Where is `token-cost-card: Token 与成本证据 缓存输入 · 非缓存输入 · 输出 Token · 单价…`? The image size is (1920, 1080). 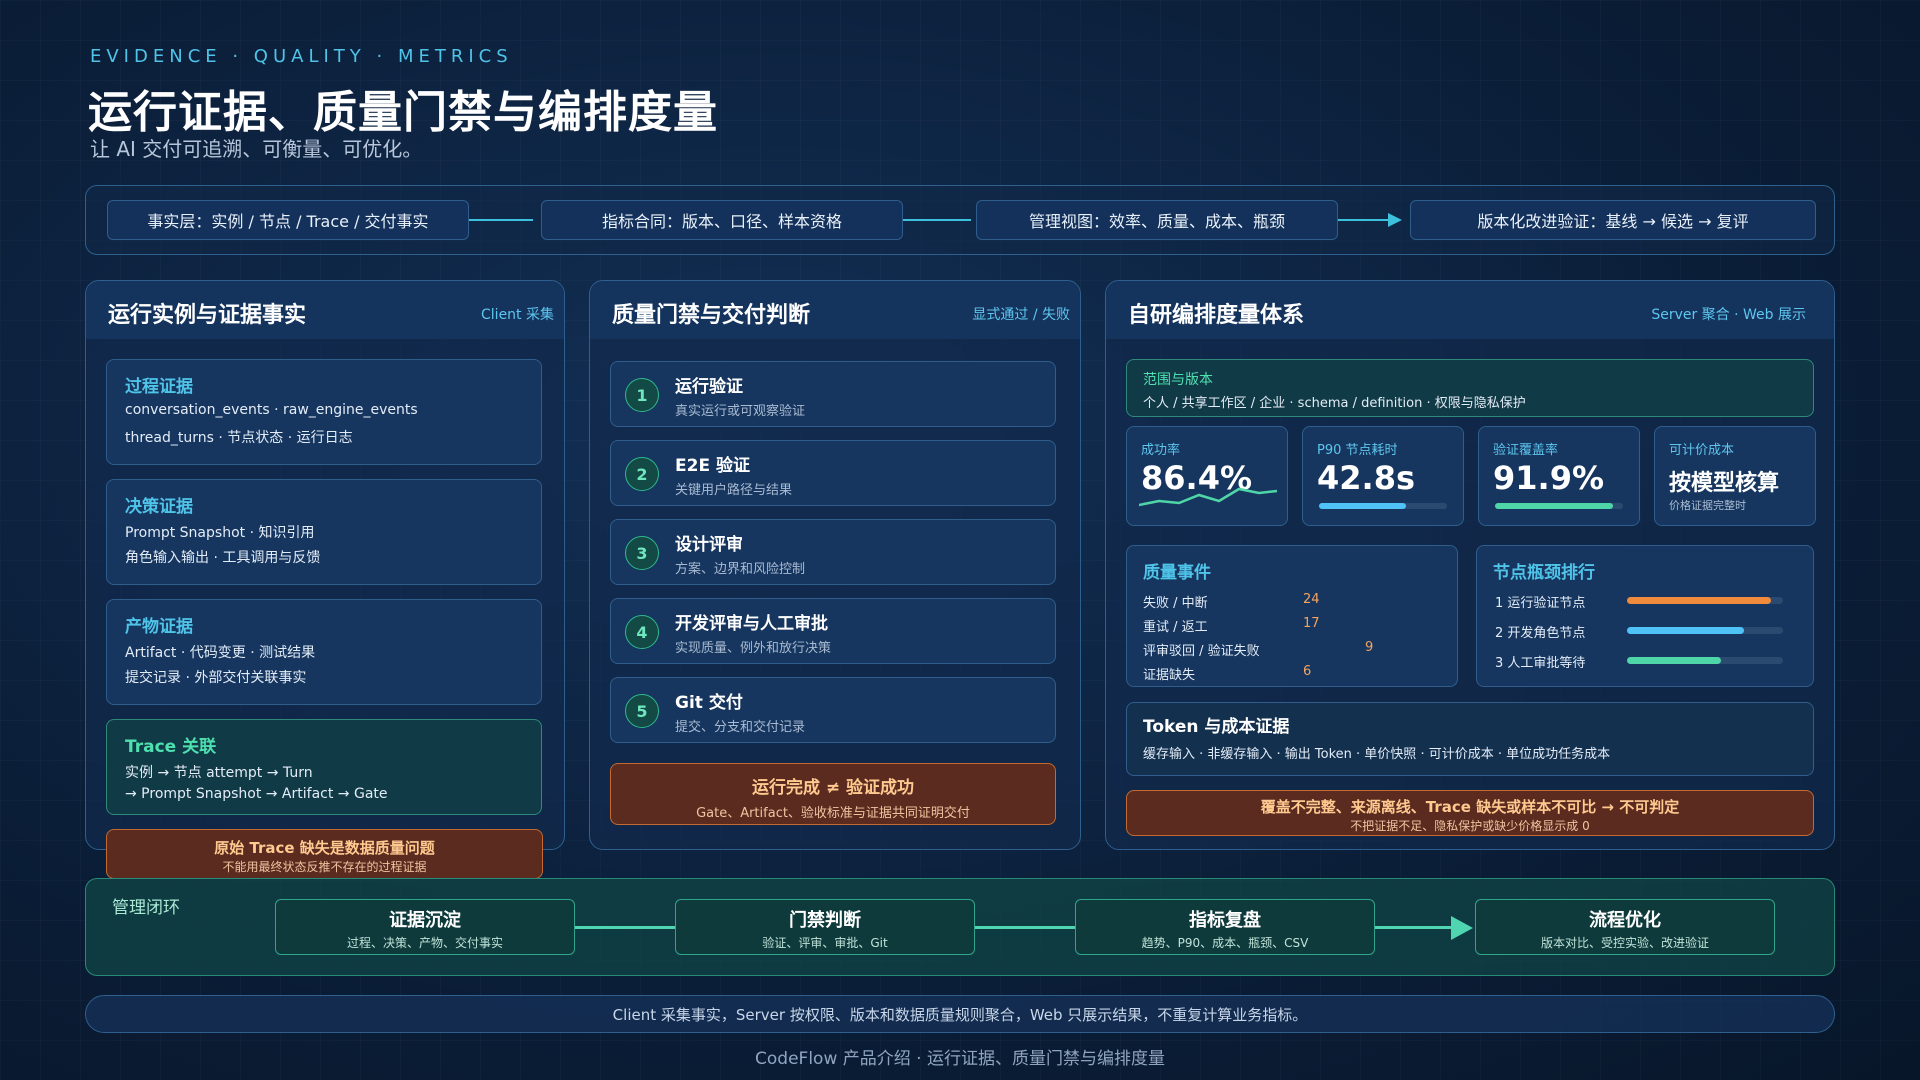
token-cost-card: Token 与成本证据 缓存输入 · 非缓存输入 · 输出 Token · 单价… is located at coordinates (1470, 739).